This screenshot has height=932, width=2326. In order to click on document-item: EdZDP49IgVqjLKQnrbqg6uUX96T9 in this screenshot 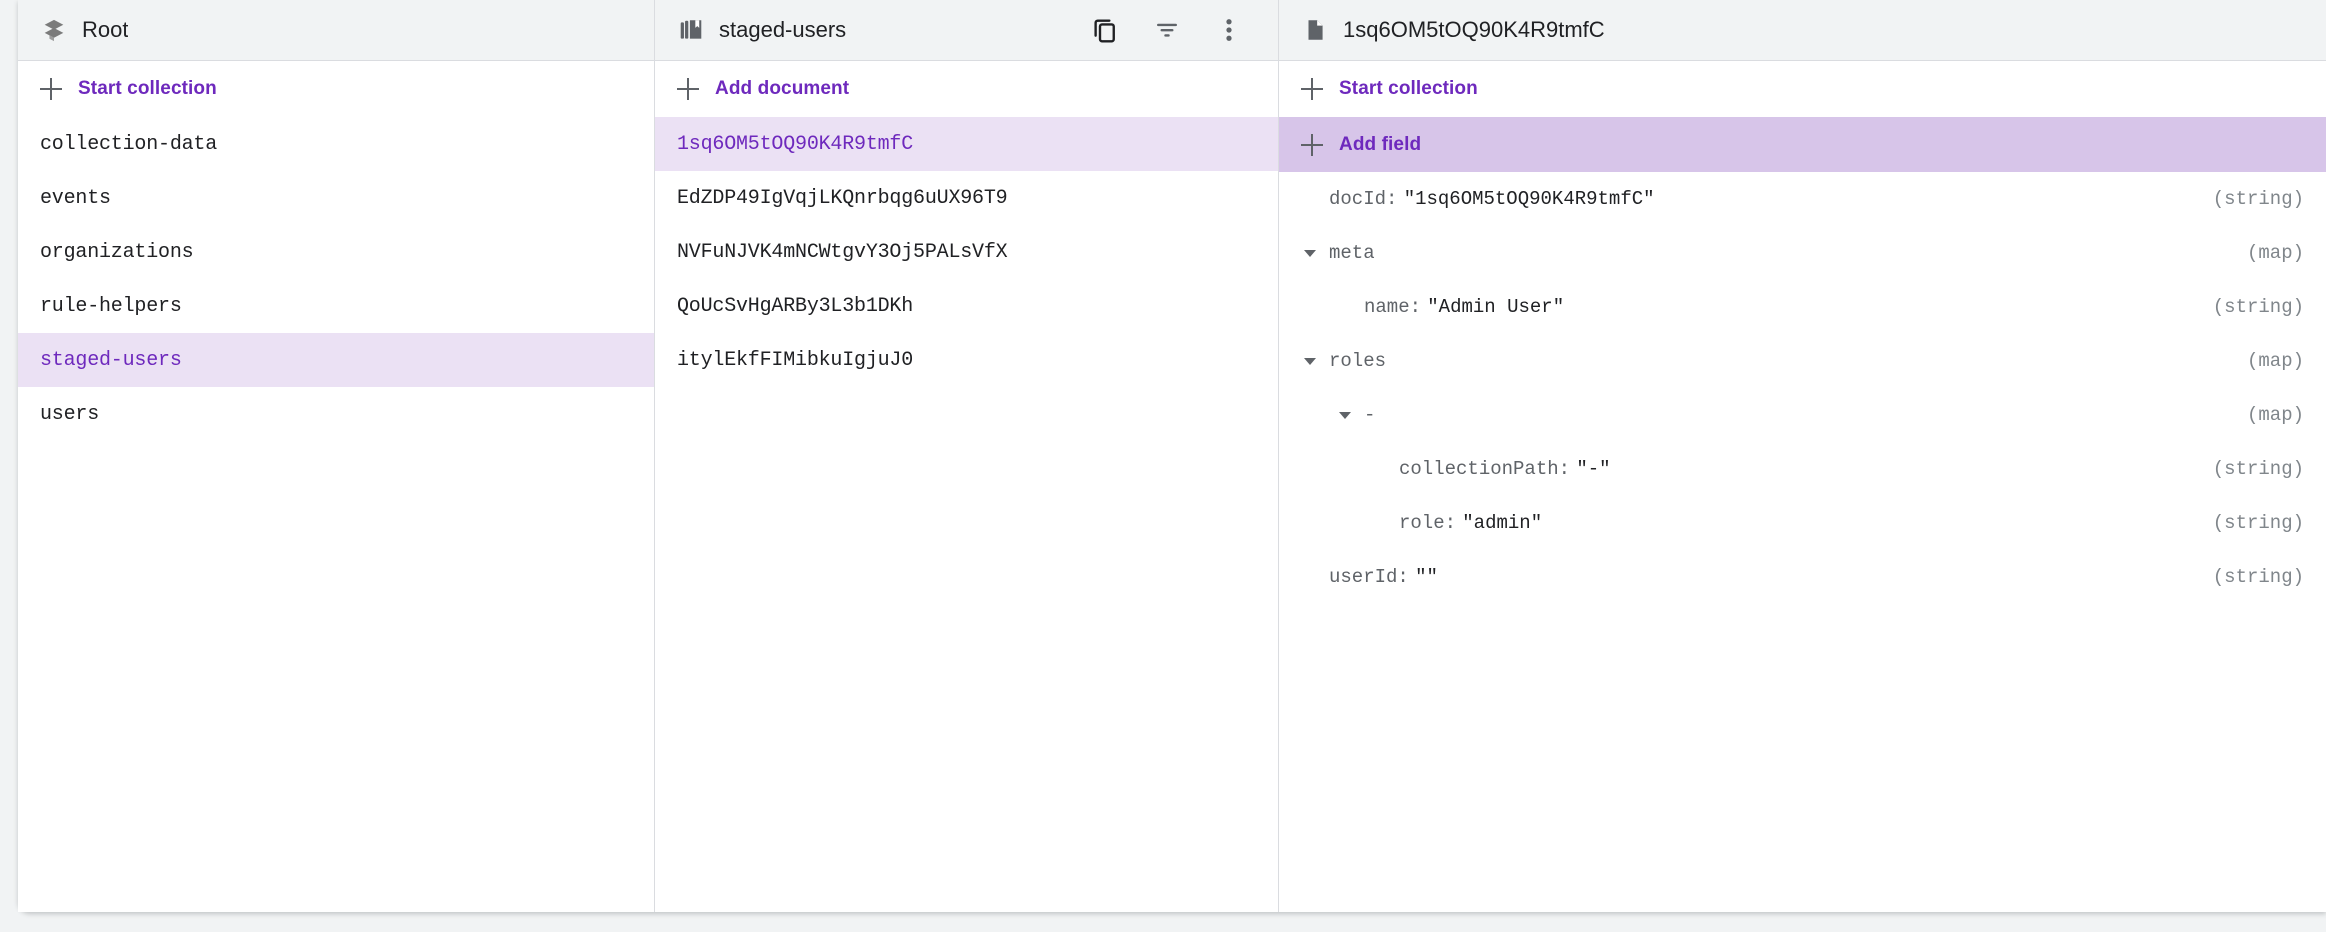, I will do `click(966, 198)`.